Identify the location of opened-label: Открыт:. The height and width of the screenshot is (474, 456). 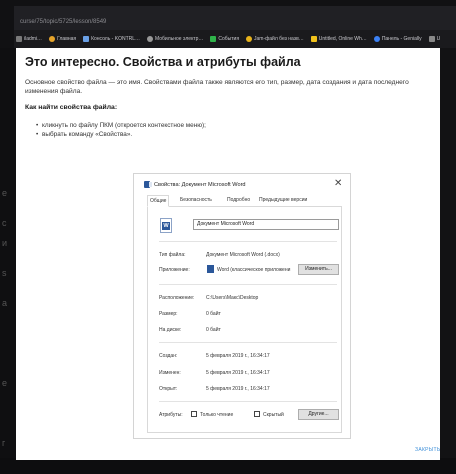
(168, 389).